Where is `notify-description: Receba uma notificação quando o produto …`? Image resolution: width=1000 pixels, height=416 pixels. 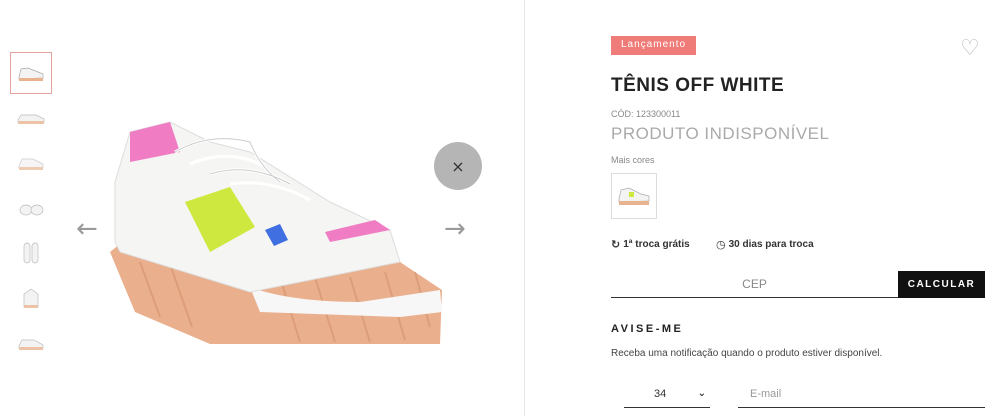
notify-description: Receba uma notificação quando o produto … is located at coordinates (747, 353).